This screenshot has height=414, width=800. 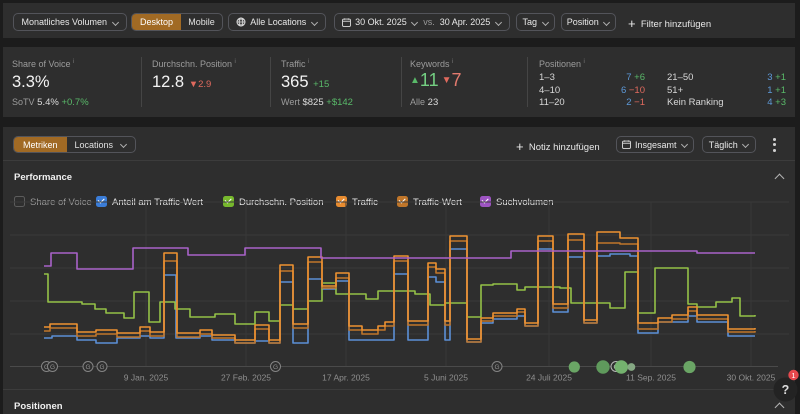 I want to click on svg-text: 17 Apr. 2025, so click(x=346, y=378).